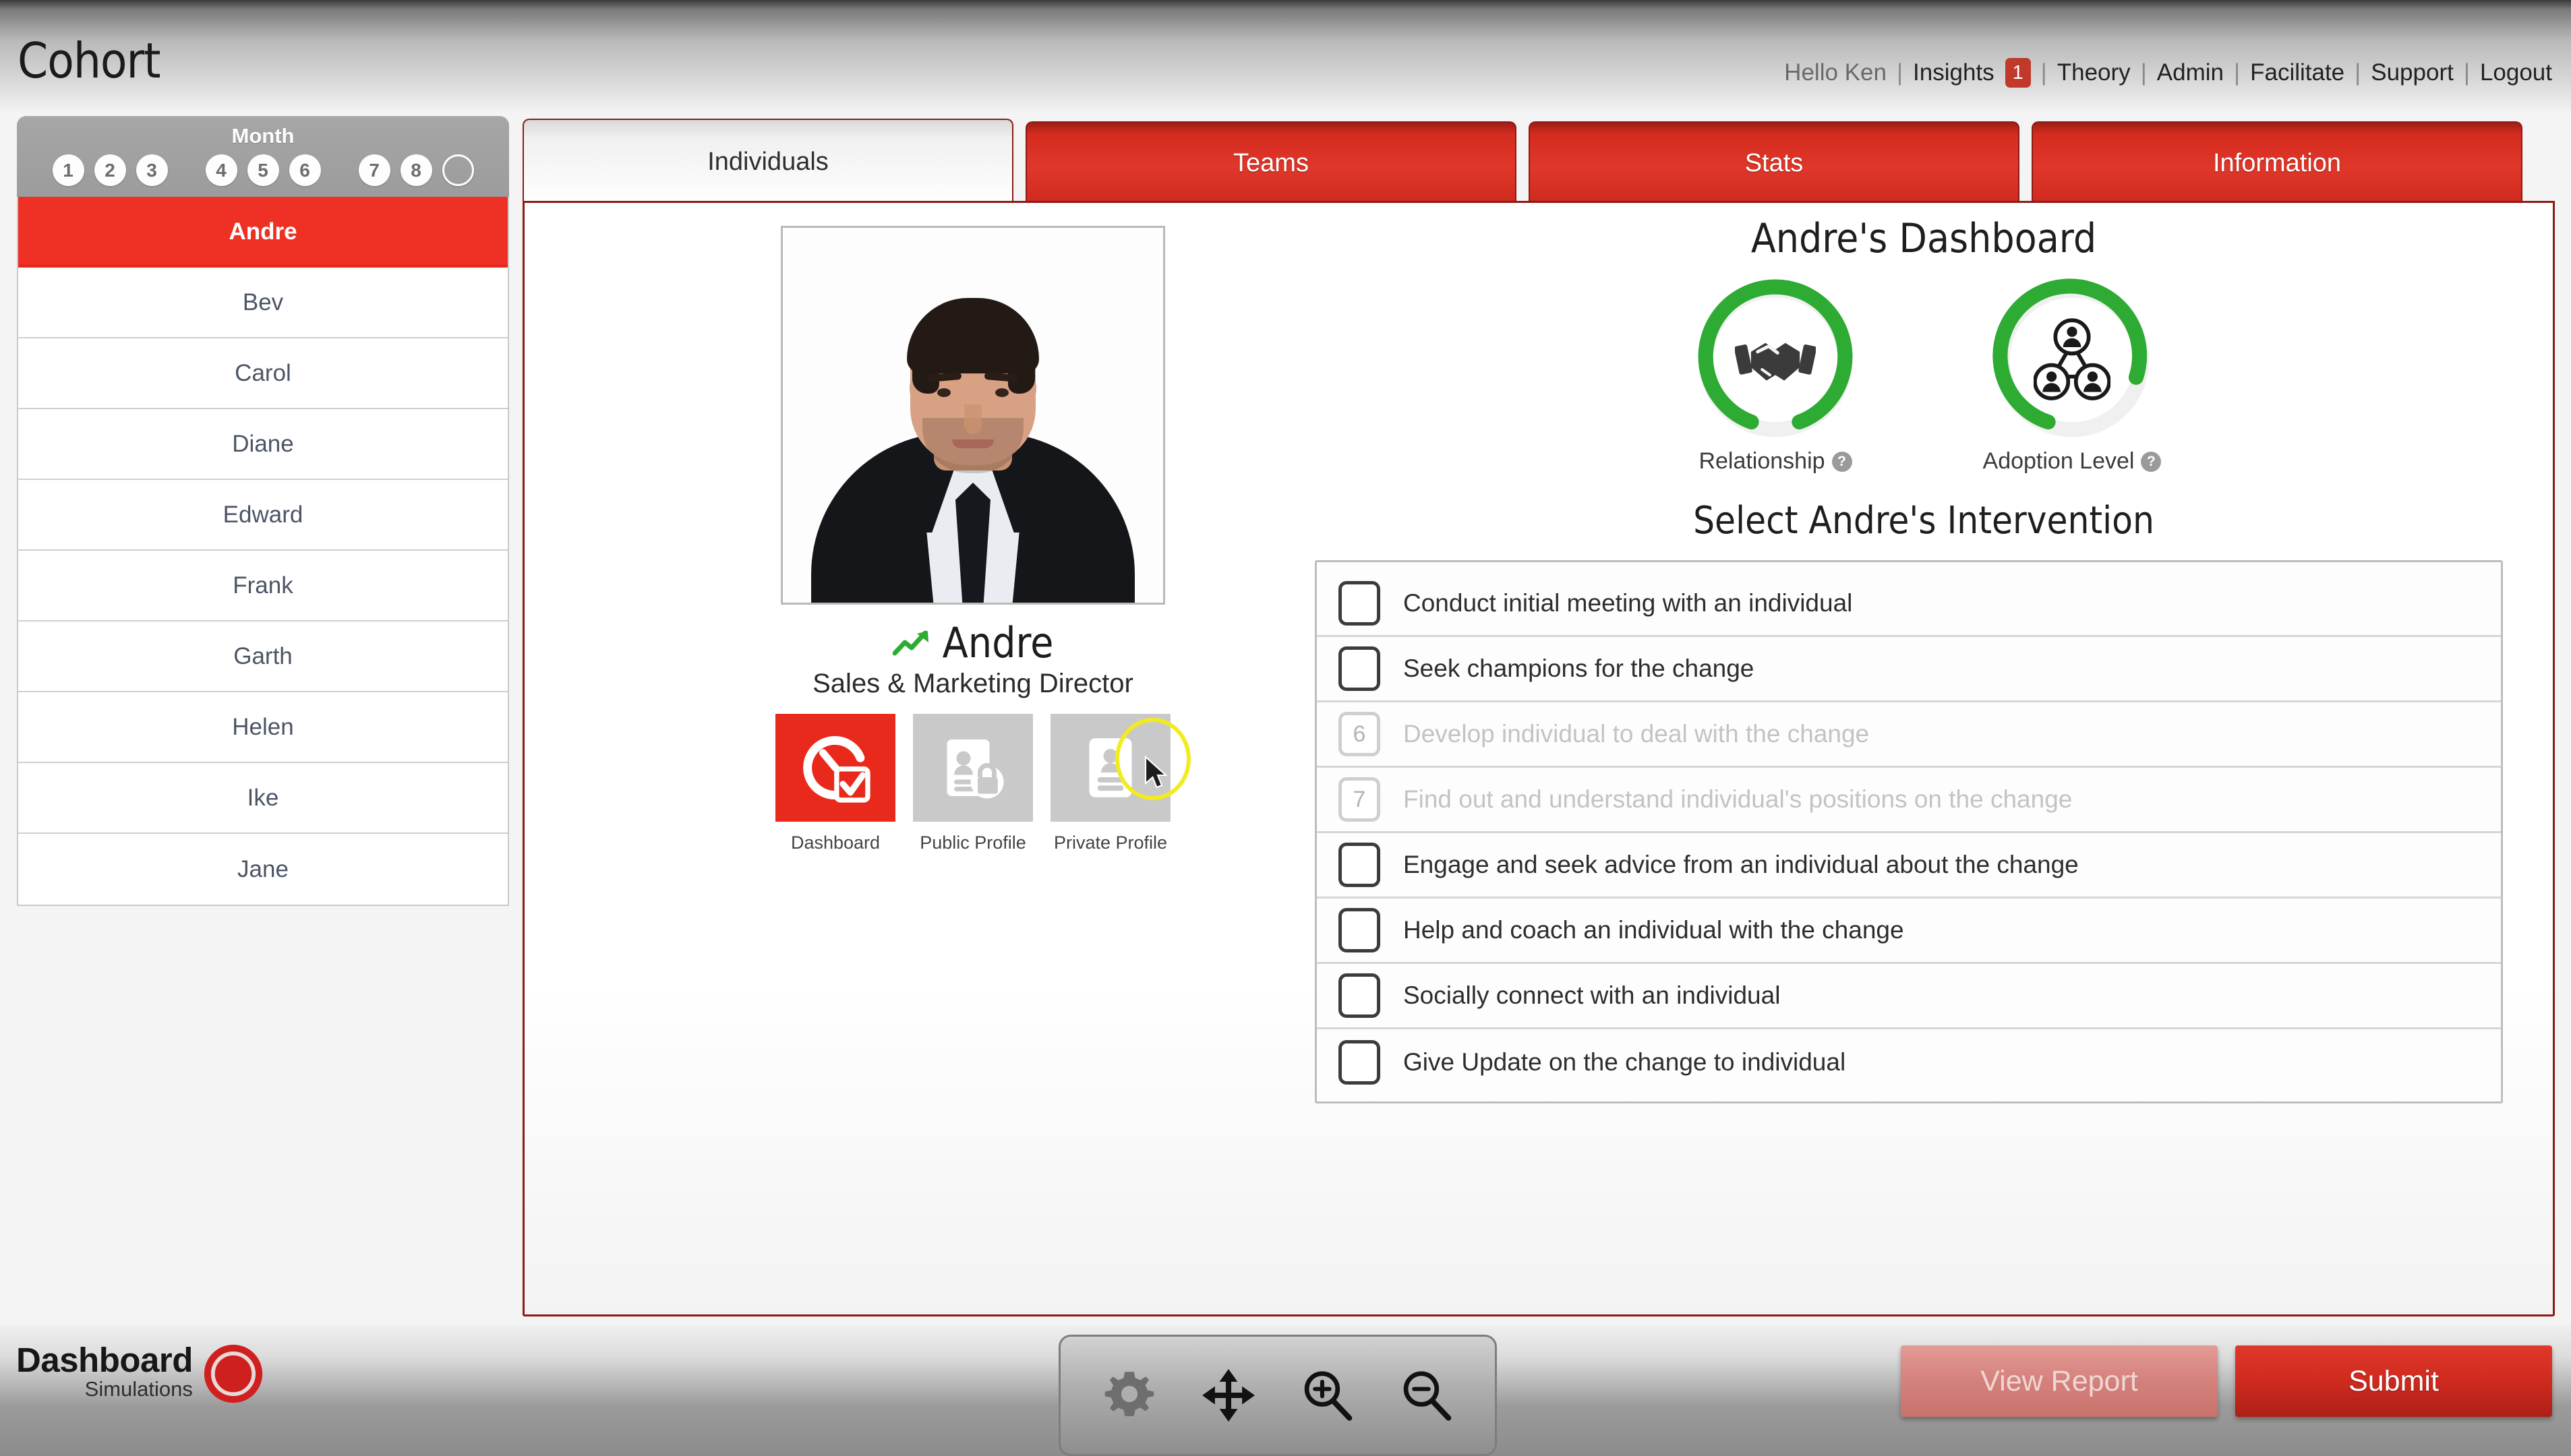 The width and height of the screenshot is (2571, 1456). Describe the element at coordinates (973, 768) in the screenshot. I see `public-profile-tile` at that location.